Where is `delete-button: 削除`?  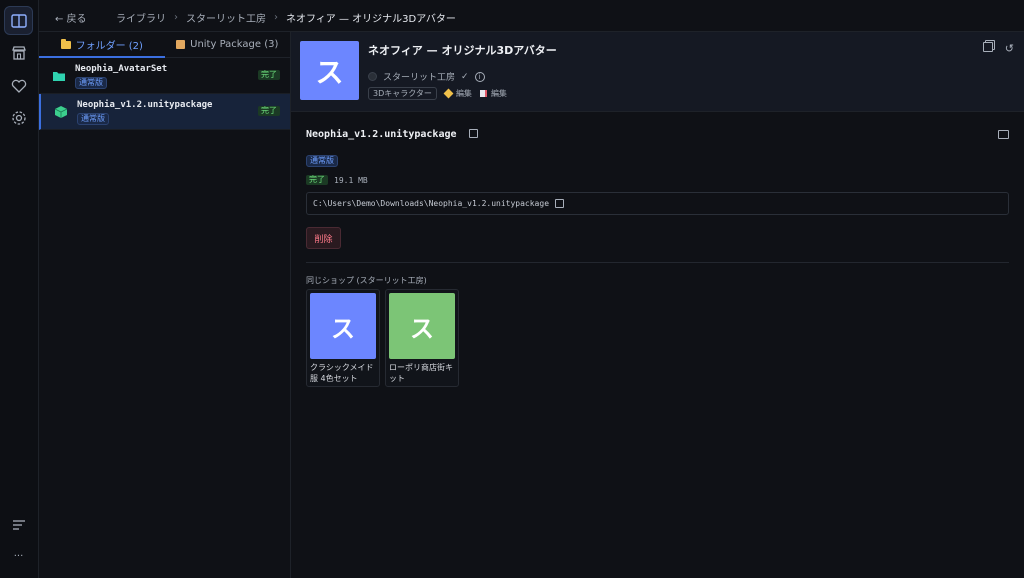
delete-button: 削除 is located at coordinates (323, 238).